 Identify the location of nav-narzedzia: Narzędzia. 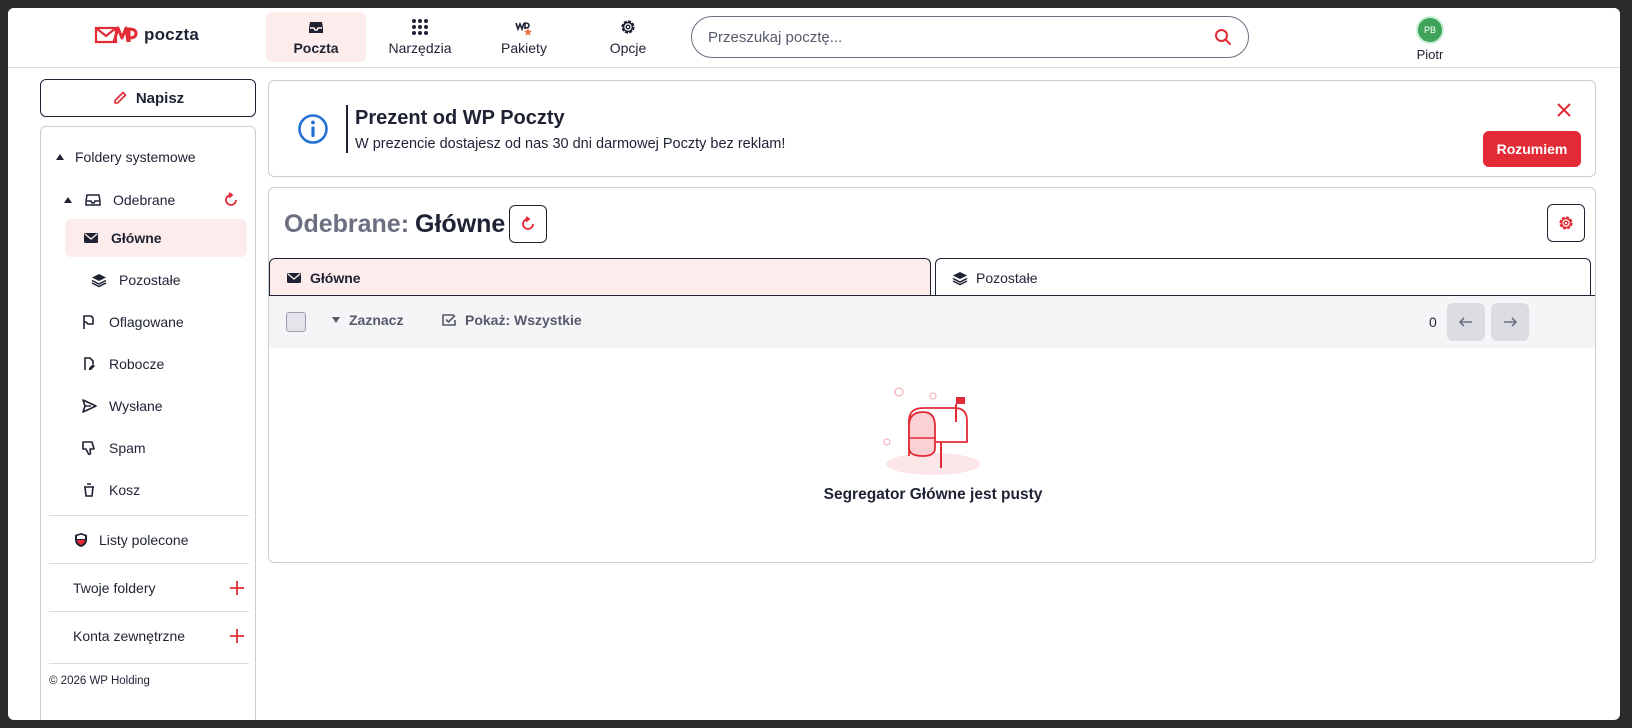
(420, 37).